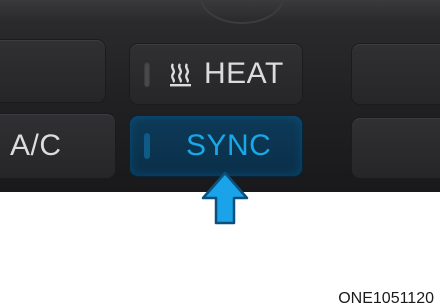  I want to click on ac-label: A/C, so click(36, 145).